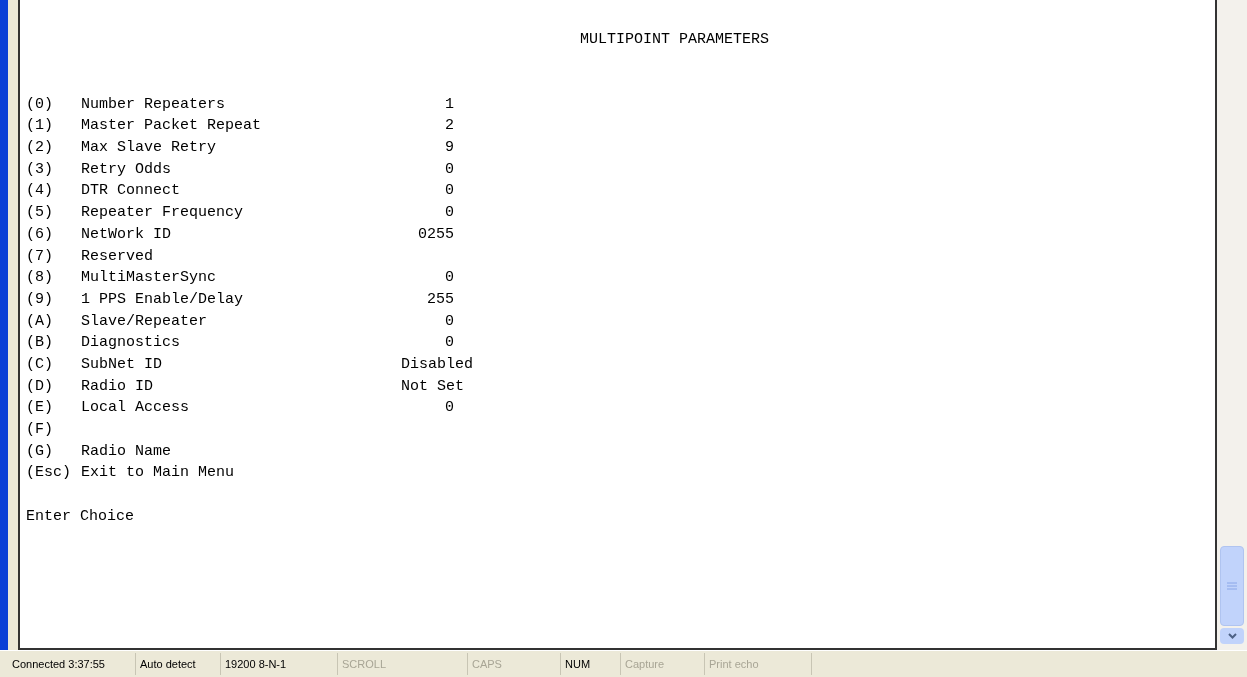  I want to click on option-value: 255, so click(440, 299).